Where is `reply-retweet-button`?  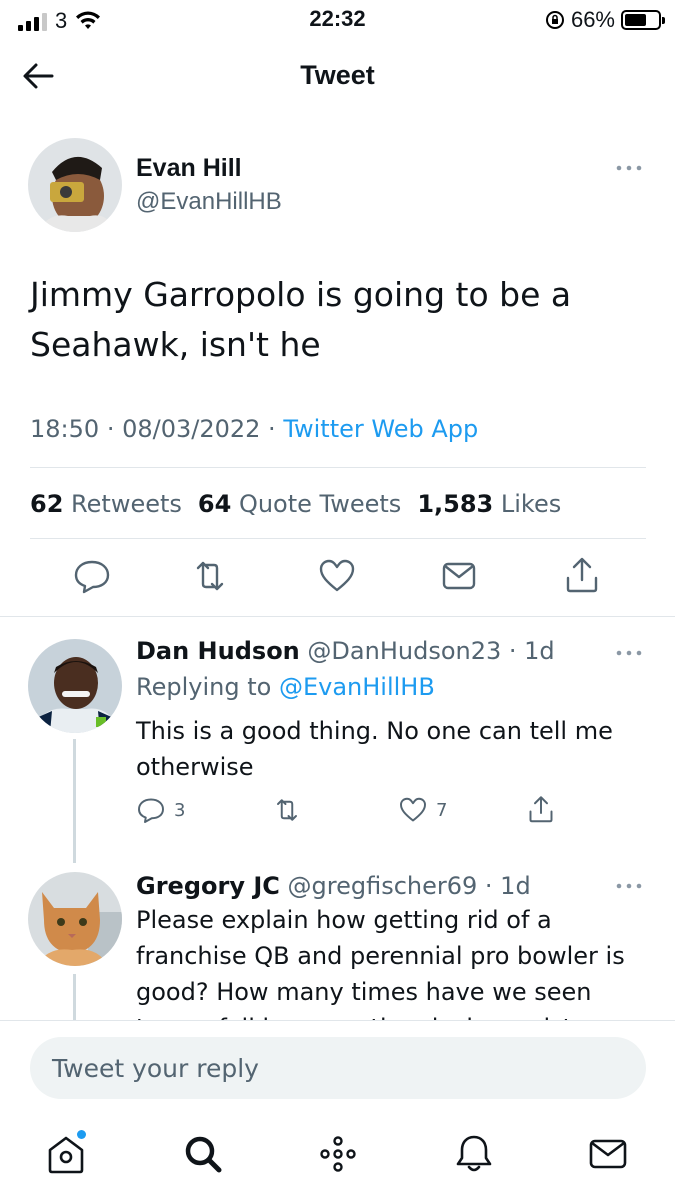 reply-retweet-button is located at coordinates (287, 810).